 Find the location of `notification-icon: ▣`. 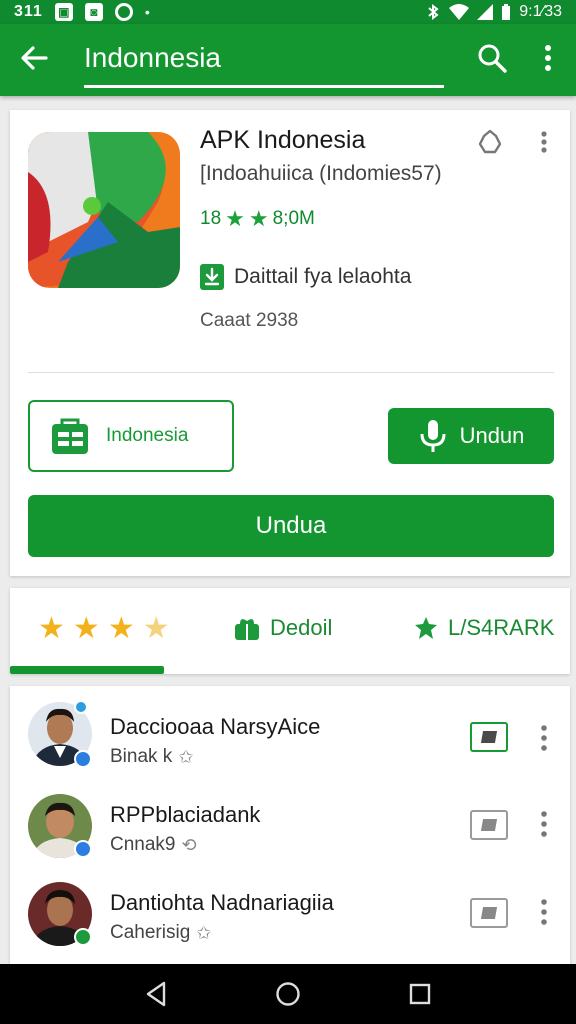

notification-icon: ▣ is located at coordinates (63, 12).